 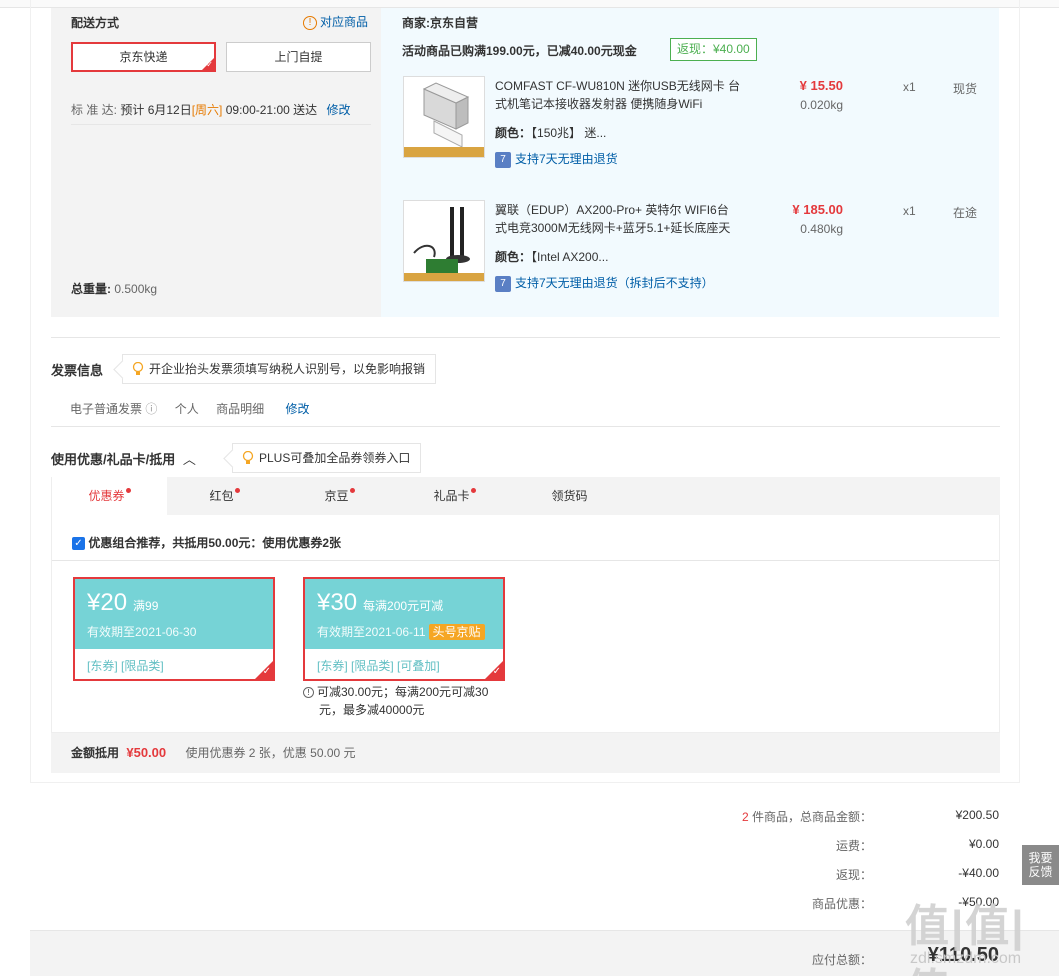 I want to click on recommend-text: 优惠组合推荐，共抵用50.00元：使用优惠券2张, so click(x=215, y=543).